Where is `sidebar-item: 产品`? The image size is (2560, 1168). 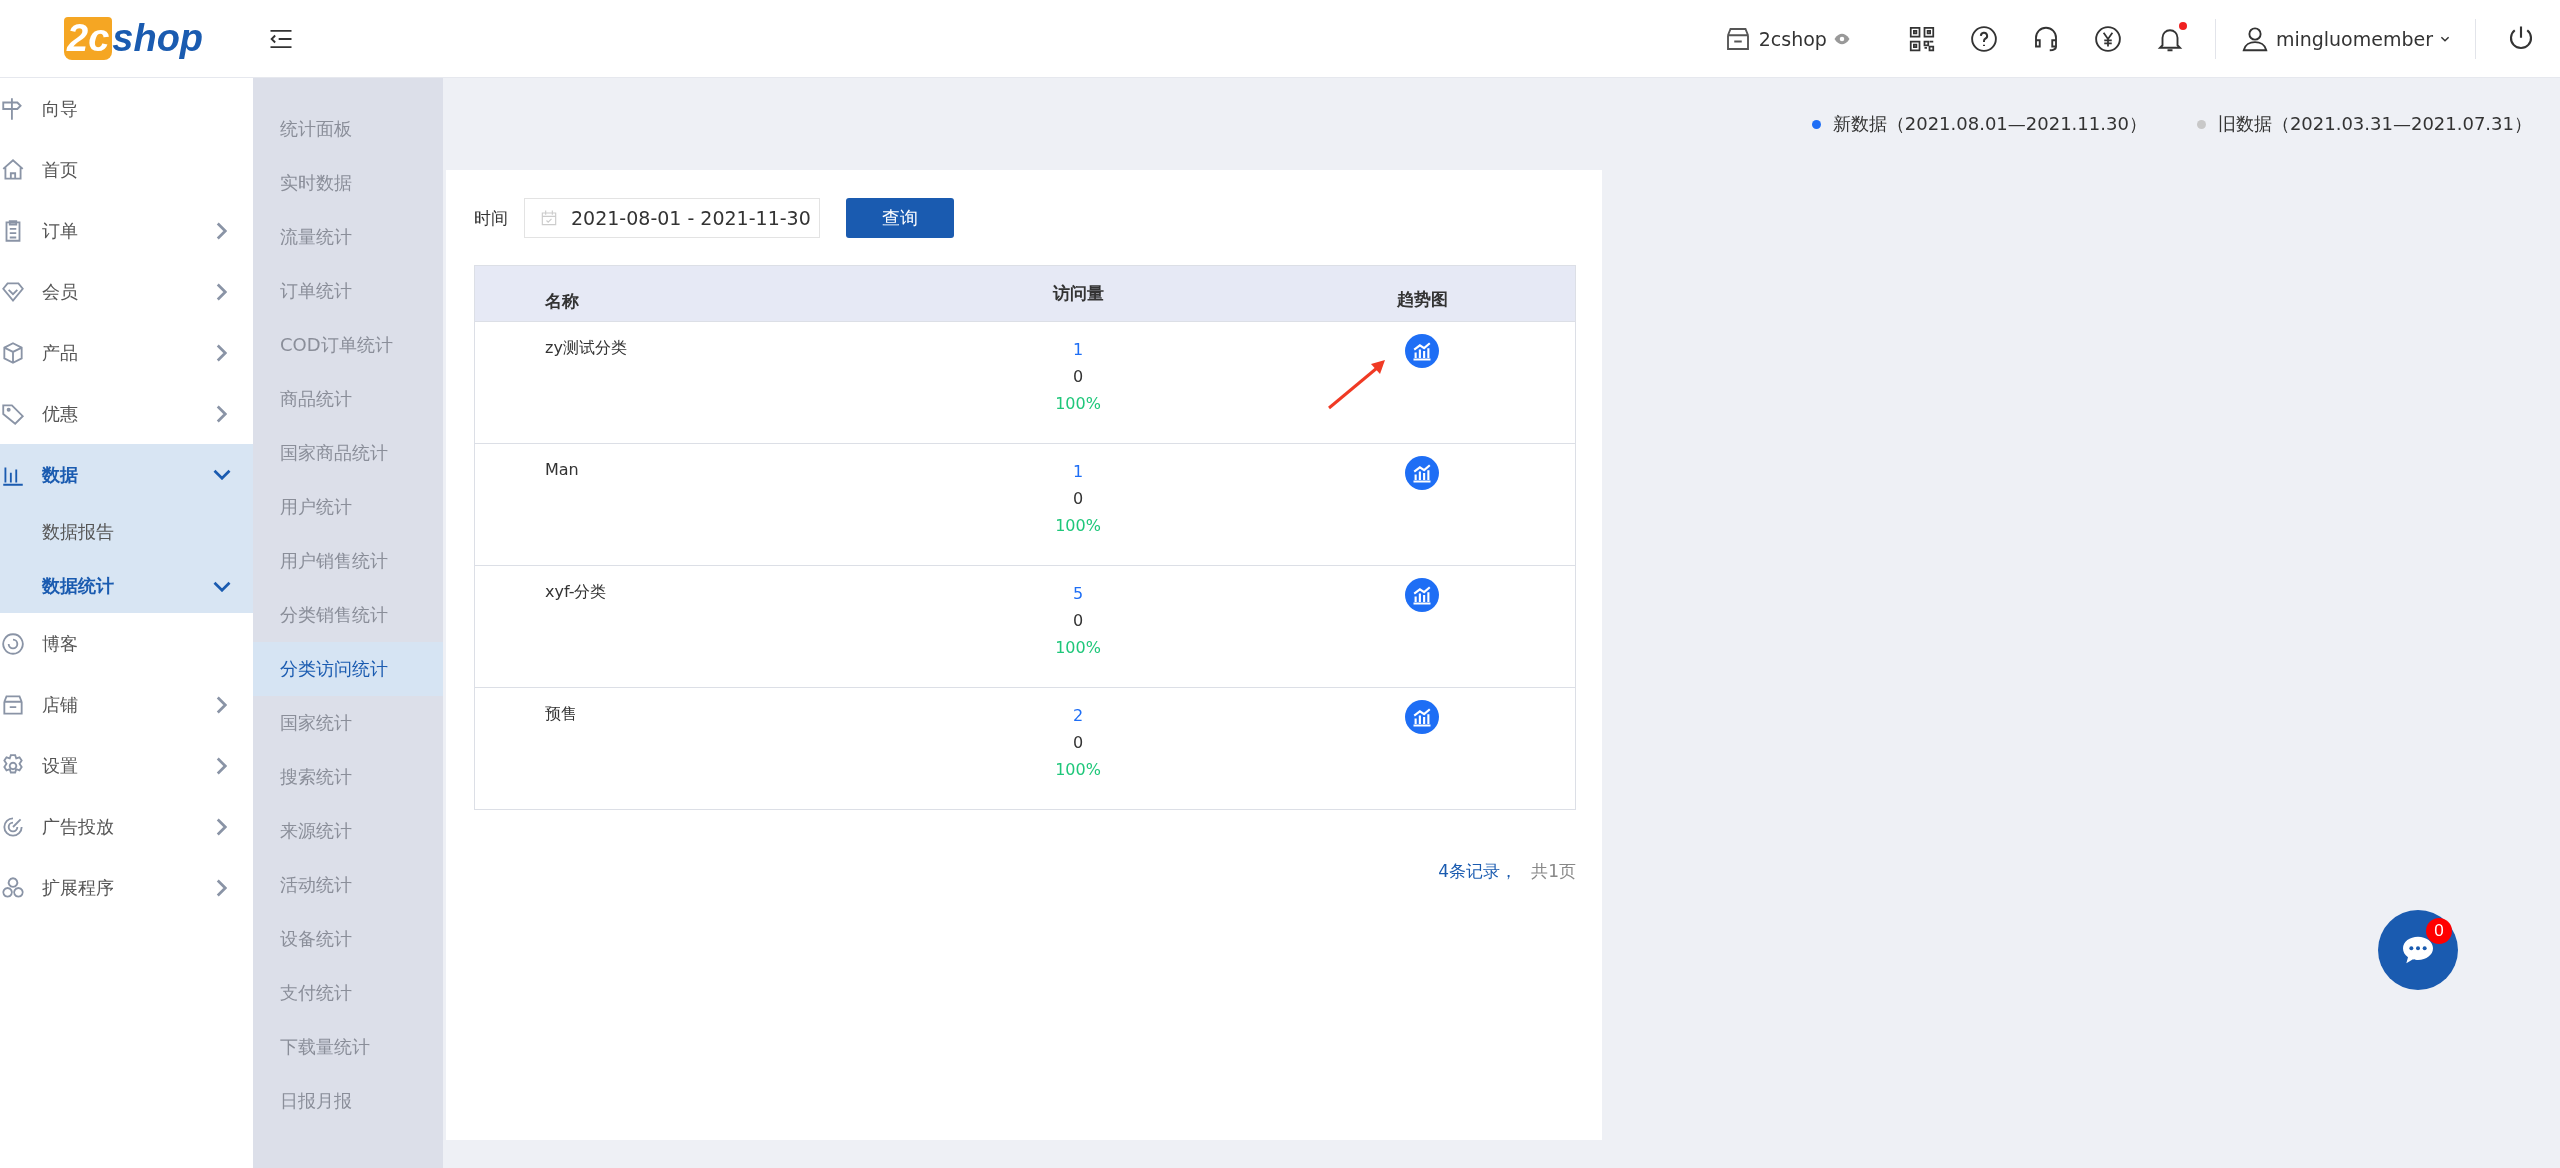
sidebar-item: 产品 is located at coordinates (126, 352).